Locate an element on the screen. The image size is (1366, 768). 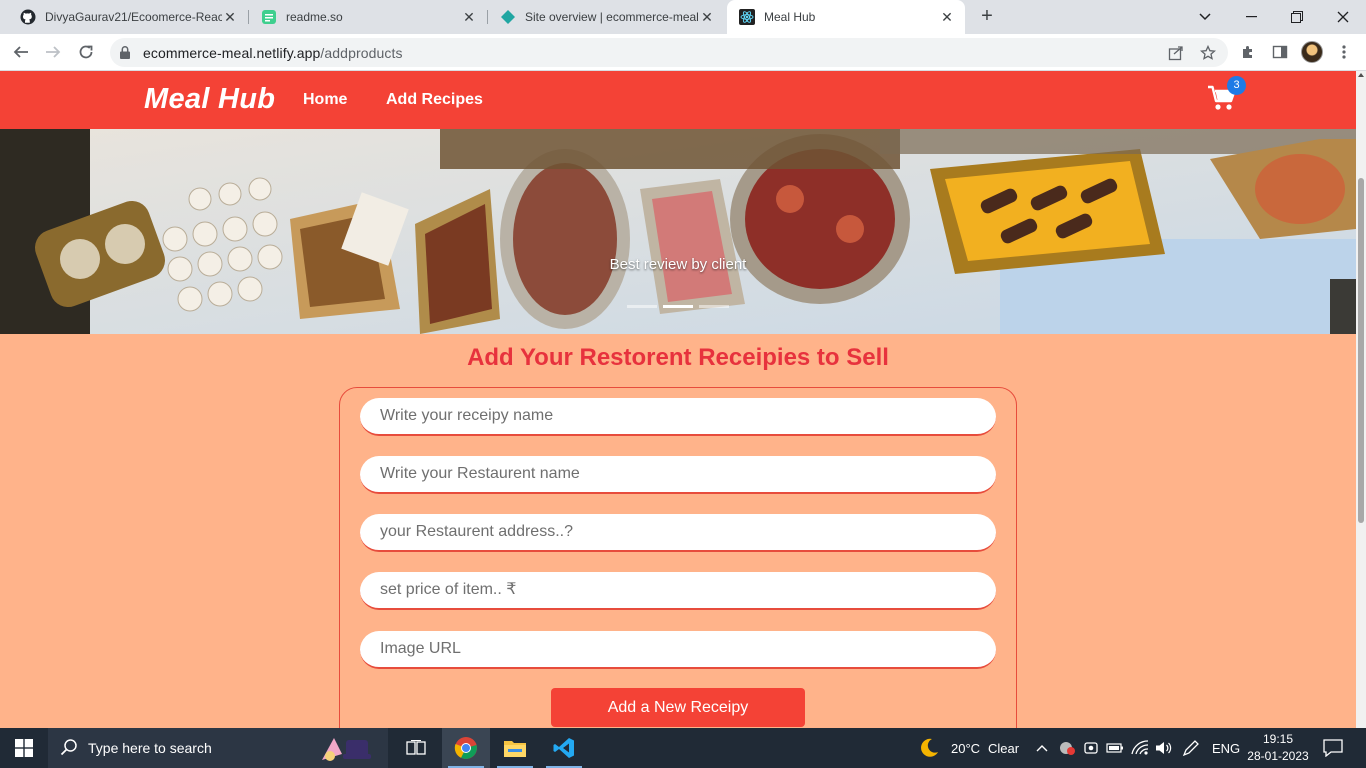
url-text: ecommerce-meal.netlify.app/addproducts is located at coordinates (273, 53).